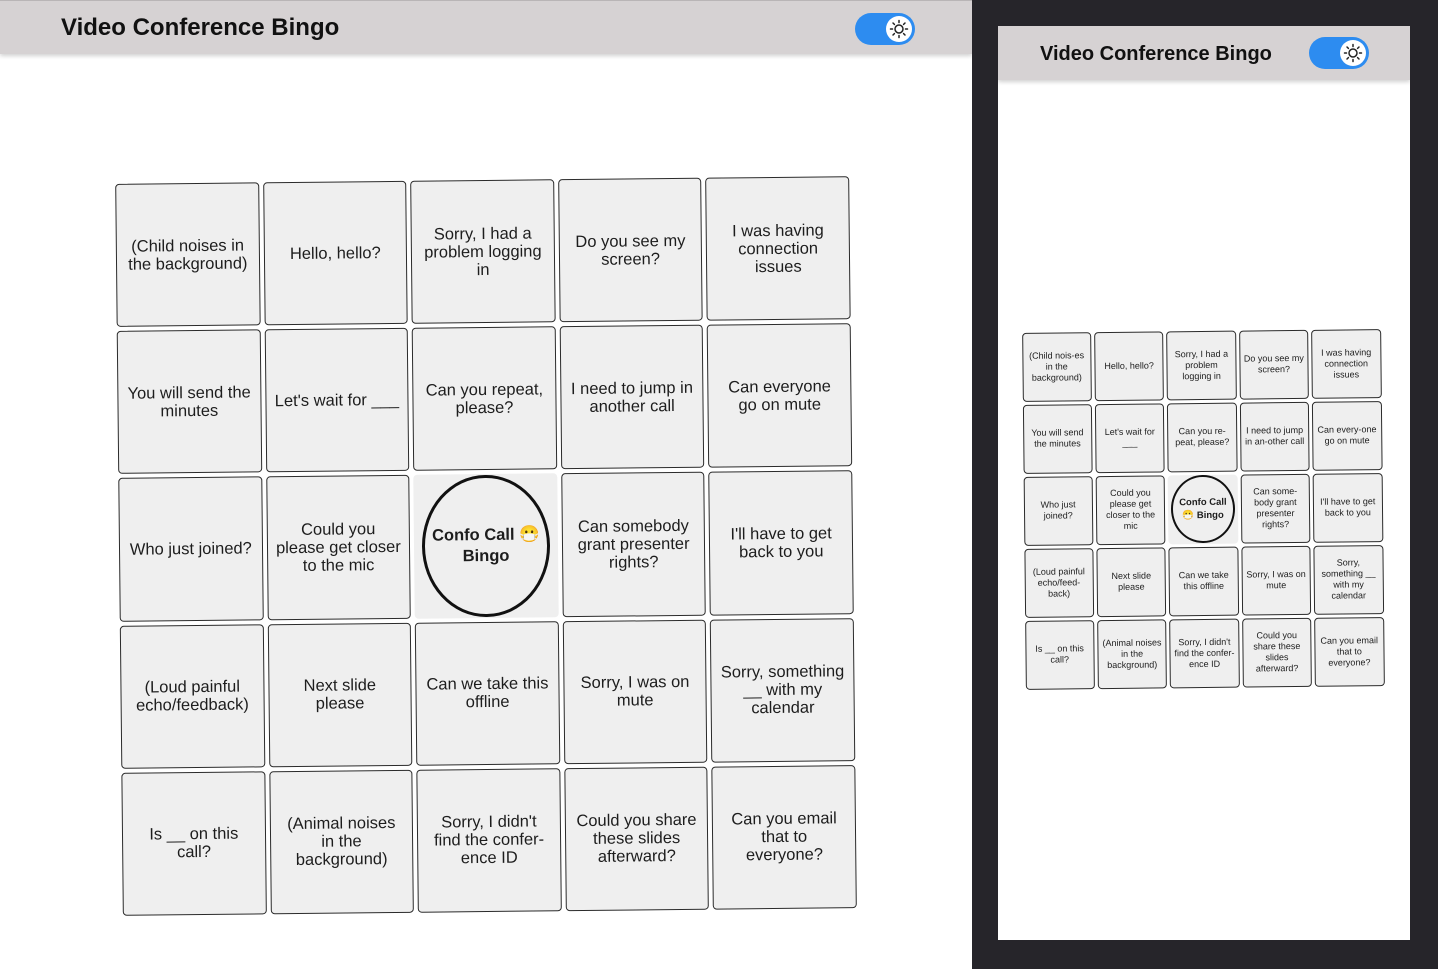  Describe the element at coordinates (200, 27) in the screenshot. I see `page-title: Video Conference Bingo` at that location.